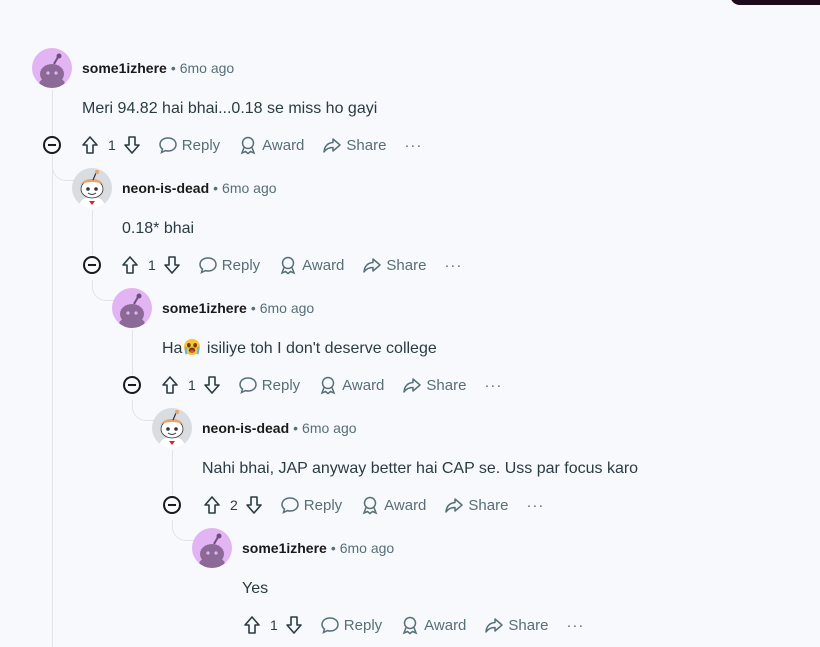 Image resolution: width=820 pixels, height=647 pixels. Describe the element at coordinates (775, 2) in the screenshot. I see `top-bar-fragment` at that location.